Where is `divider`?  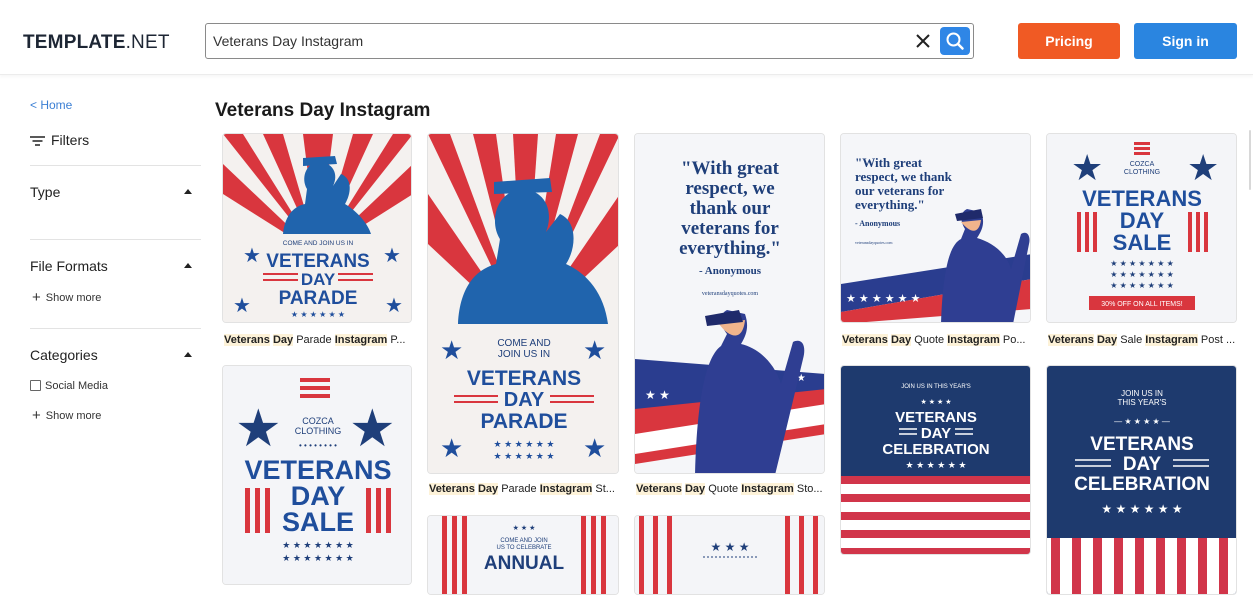
divider is located at coordinates (115, 328).